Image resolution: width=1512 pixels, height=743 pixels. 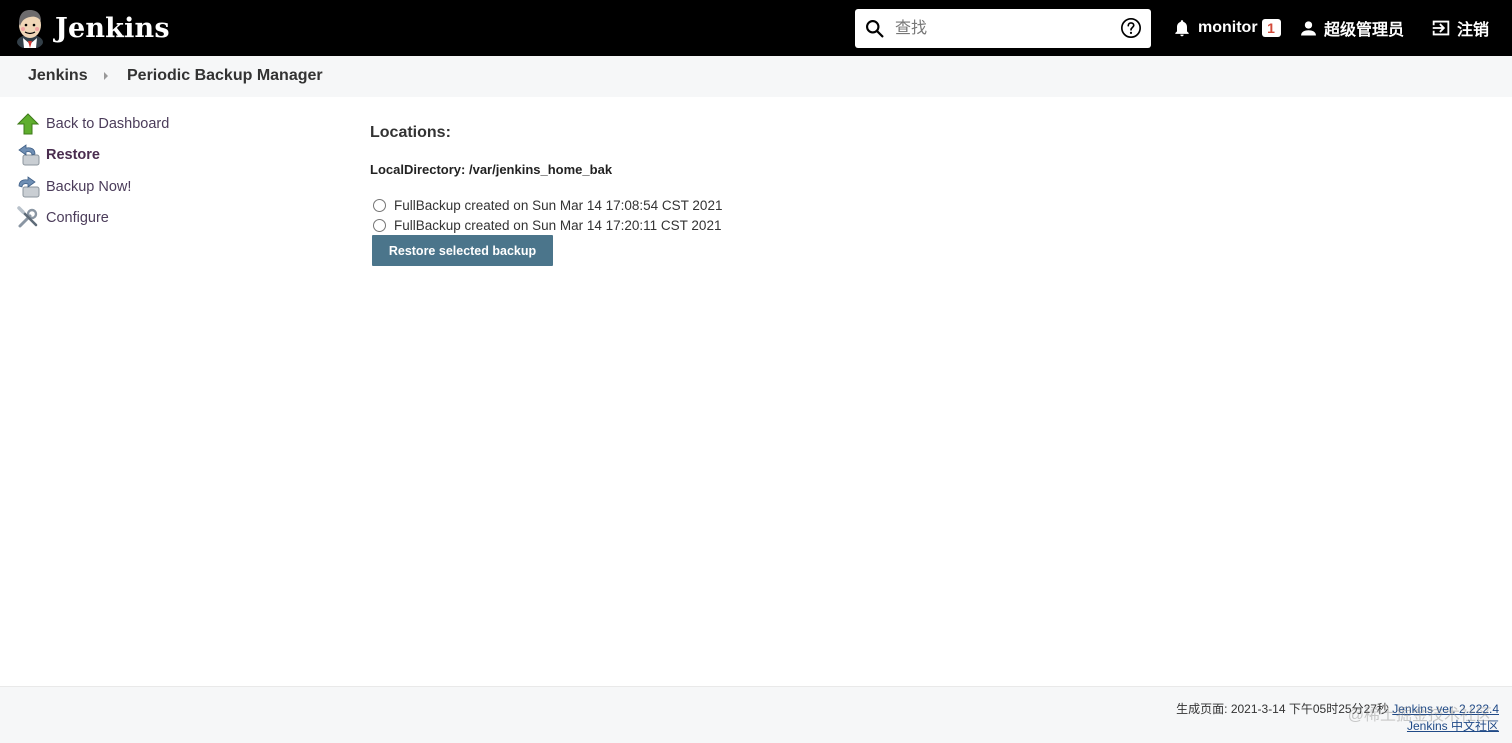 What do you see at coordinates (108, 124) in the screenshot?
I see `sidebar-item-label: Back to Dashboard` at bounding box center [108, 124].